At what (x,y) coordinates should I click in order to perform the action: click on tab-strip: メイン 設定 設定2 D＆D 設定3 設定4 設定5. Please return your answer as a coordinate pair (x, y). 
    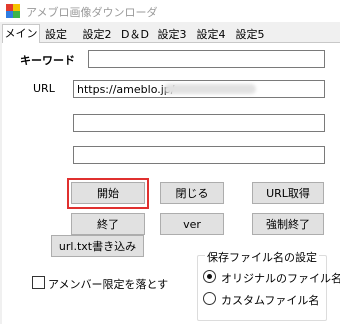
    Looking at the image, I should click on (170, 33).